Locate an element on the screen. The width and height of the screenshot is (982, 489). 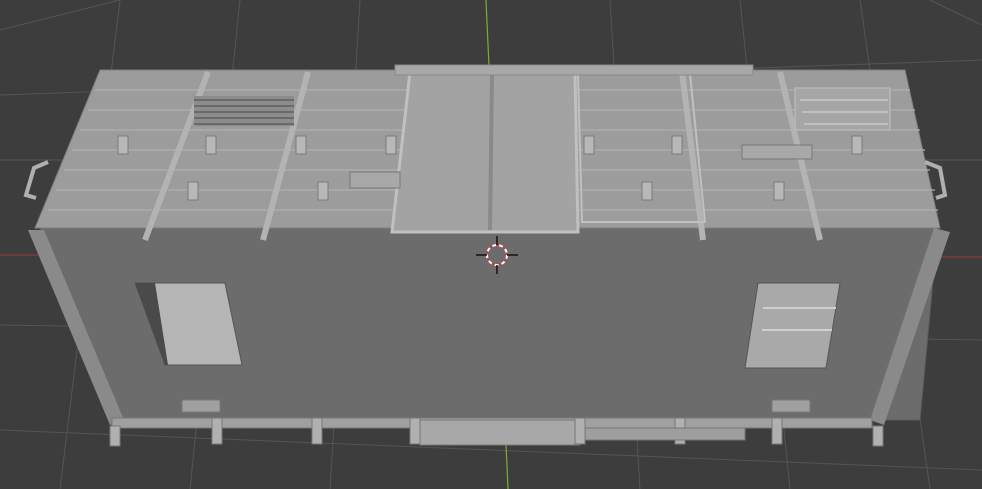
roof-hatch is located at coordinates (485, 152).